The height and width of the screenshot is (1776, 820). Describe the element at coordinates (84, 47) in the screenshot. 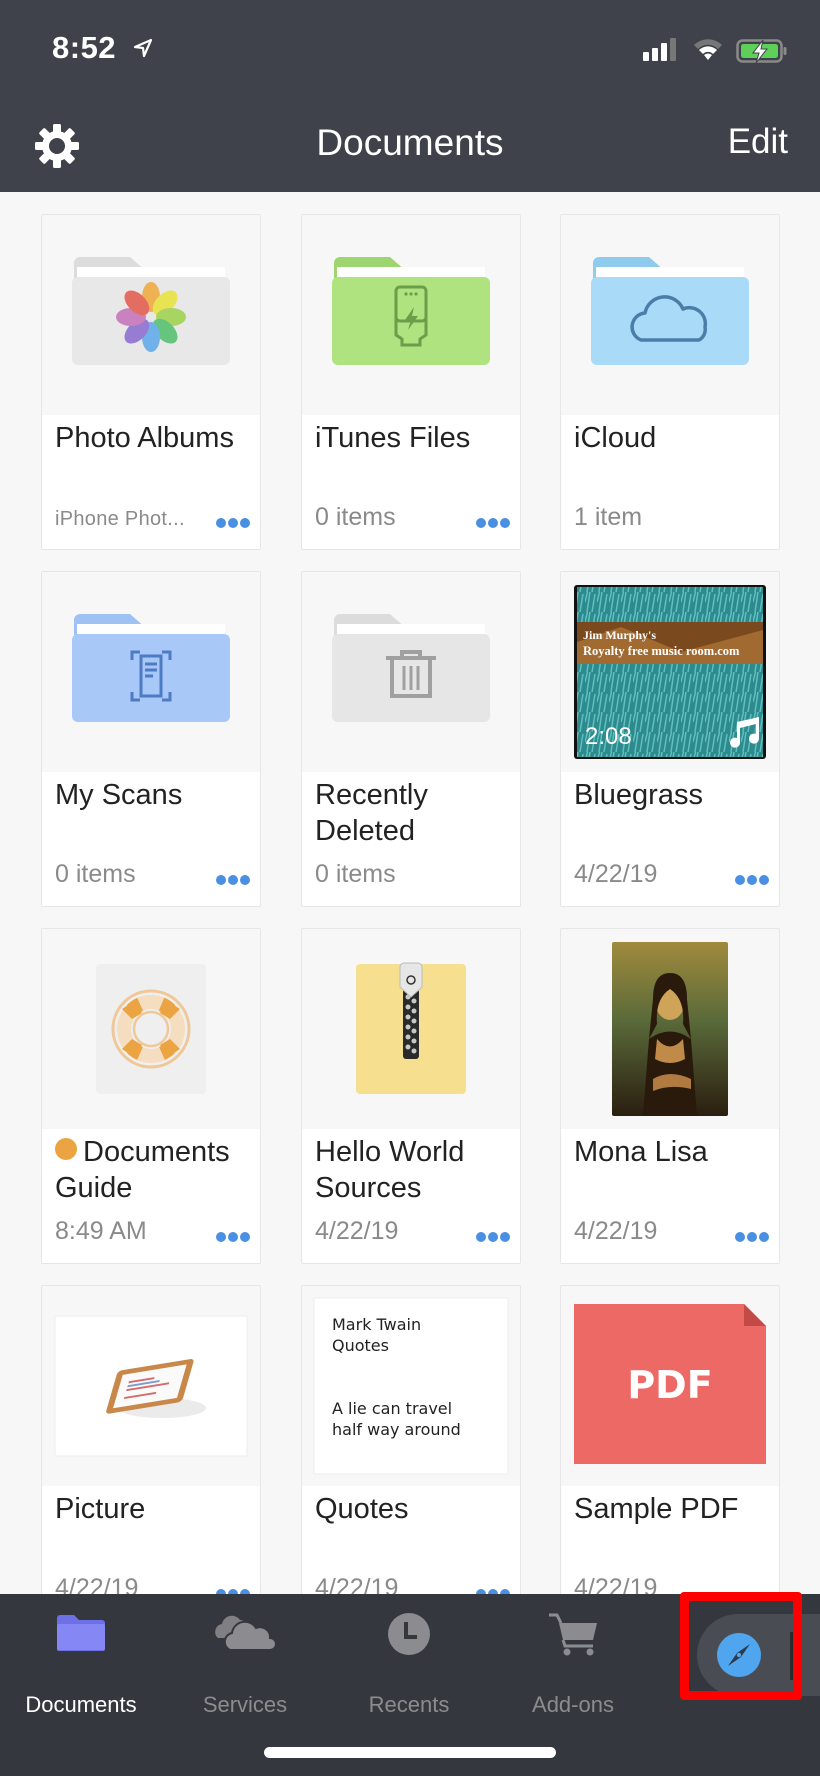

I see `status-time: 8:52` at that location.